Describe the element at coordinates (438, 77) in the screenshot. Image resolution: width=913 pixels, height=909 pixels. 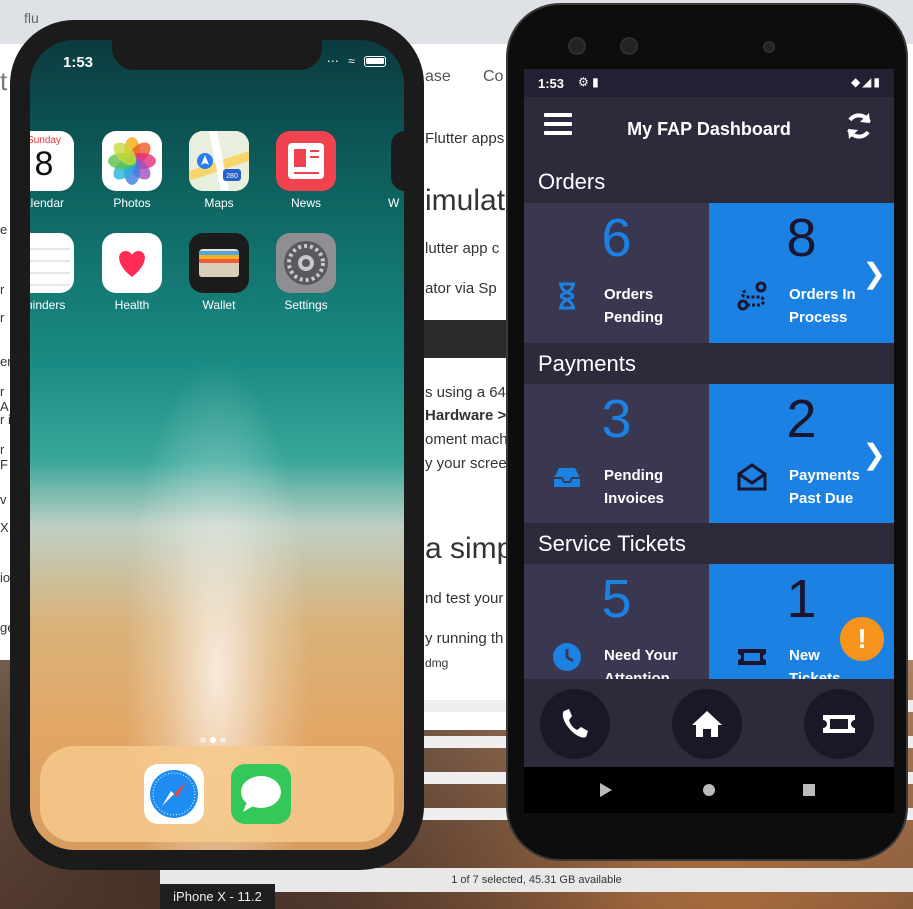
I see `browser-nav-item: ase` at that location.